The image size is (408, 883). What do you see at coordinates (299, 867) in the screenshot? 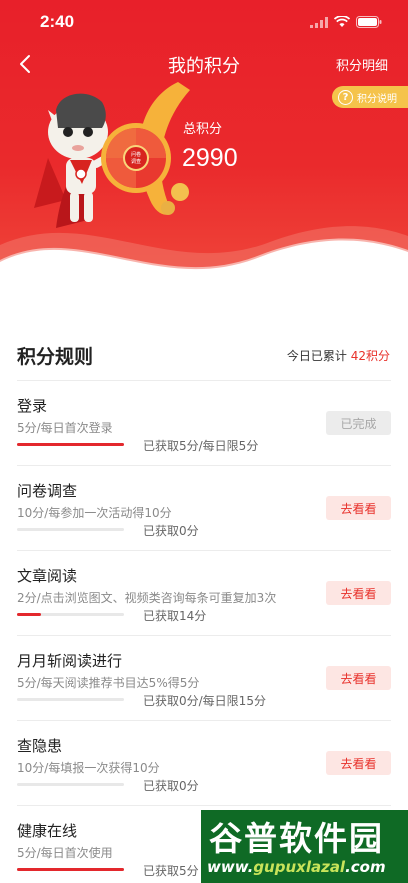
I see `watermark-url-main: gupuxlazal` at bounding box center [299, 867].